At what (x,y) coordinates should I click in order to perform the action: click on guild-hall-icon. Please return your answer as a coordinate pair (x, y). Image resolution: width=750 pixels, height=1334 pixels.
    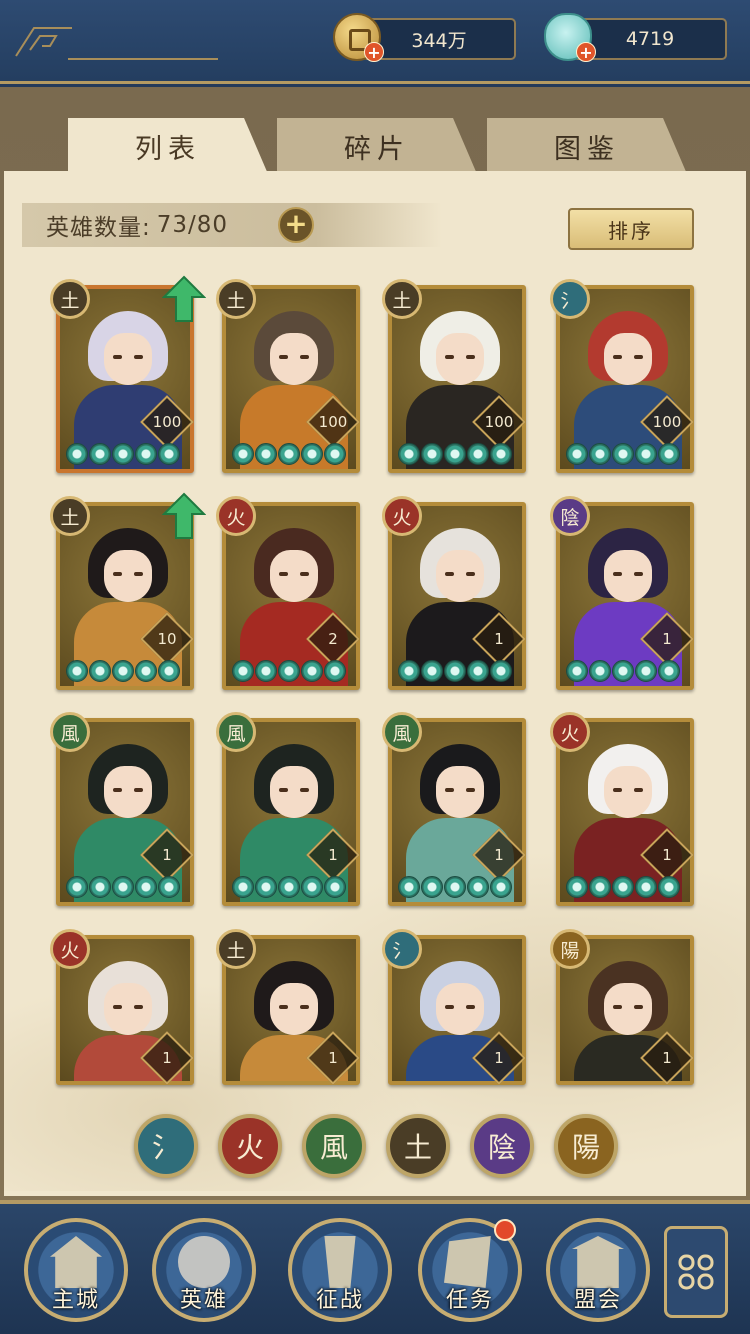
    Looking at the image, I should click on (598, 1262).